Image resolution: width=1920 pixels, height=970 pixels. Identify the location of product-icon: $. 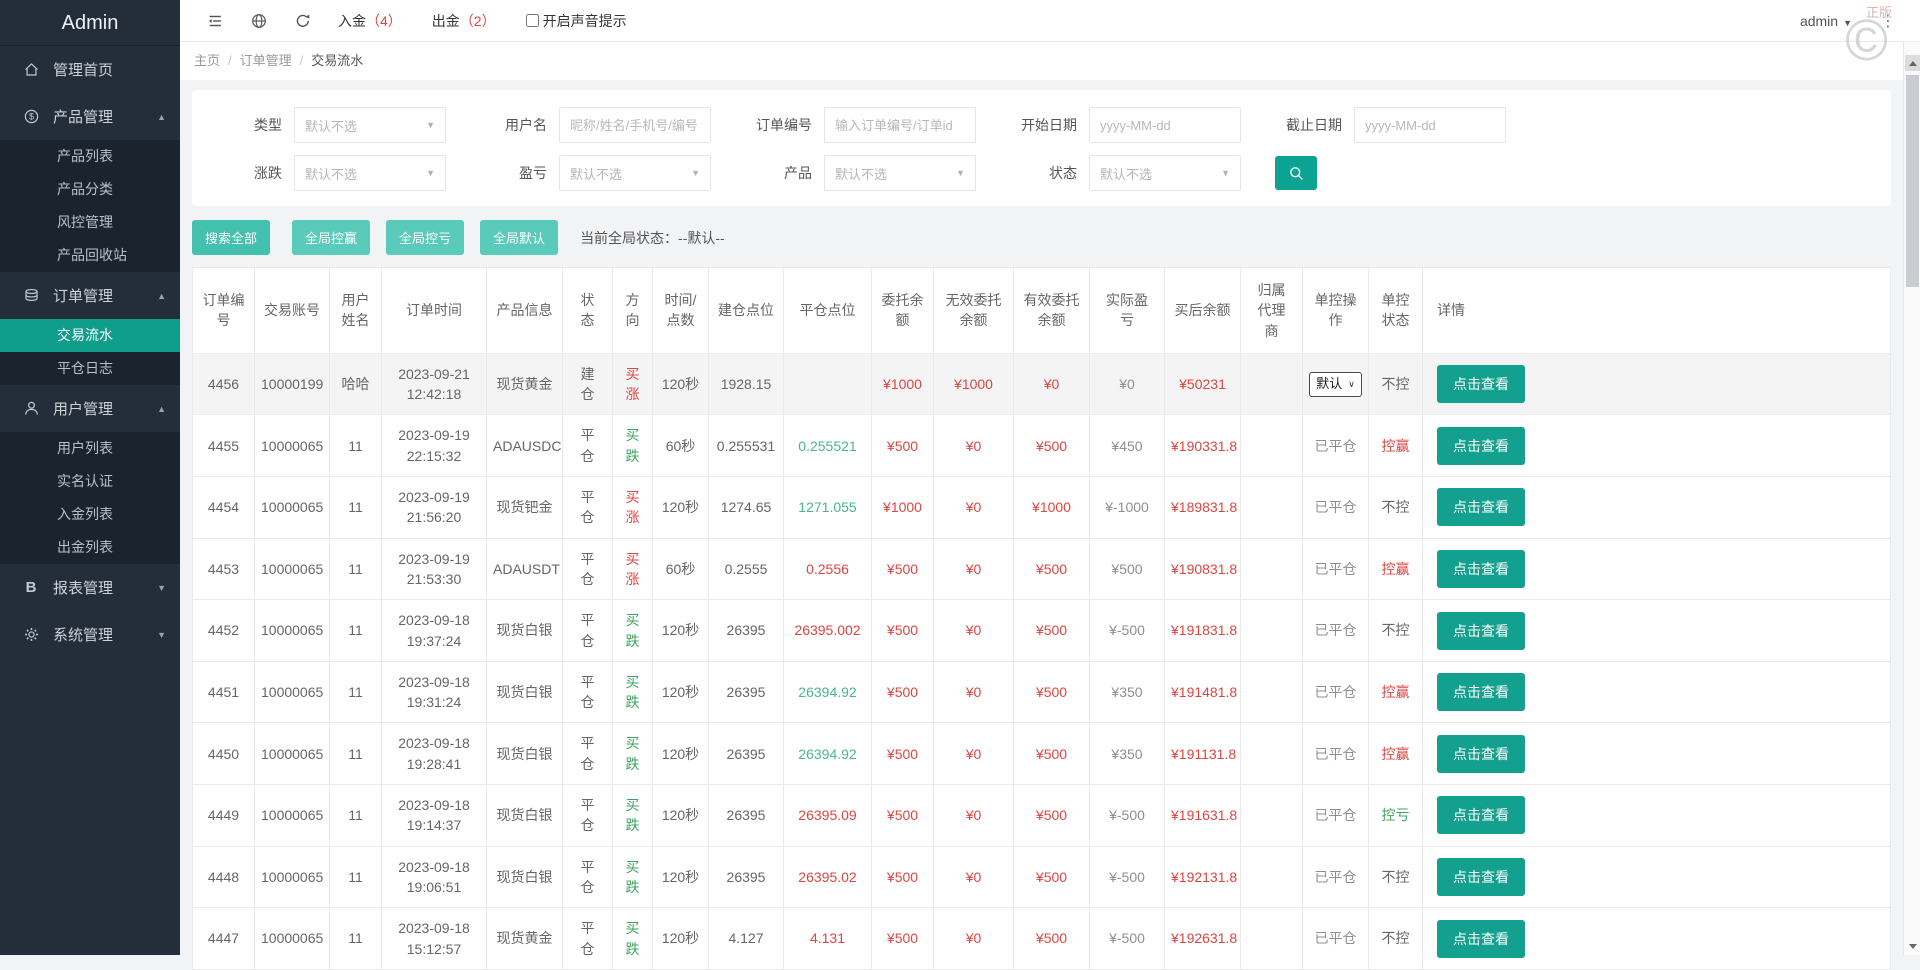
(31, 117).